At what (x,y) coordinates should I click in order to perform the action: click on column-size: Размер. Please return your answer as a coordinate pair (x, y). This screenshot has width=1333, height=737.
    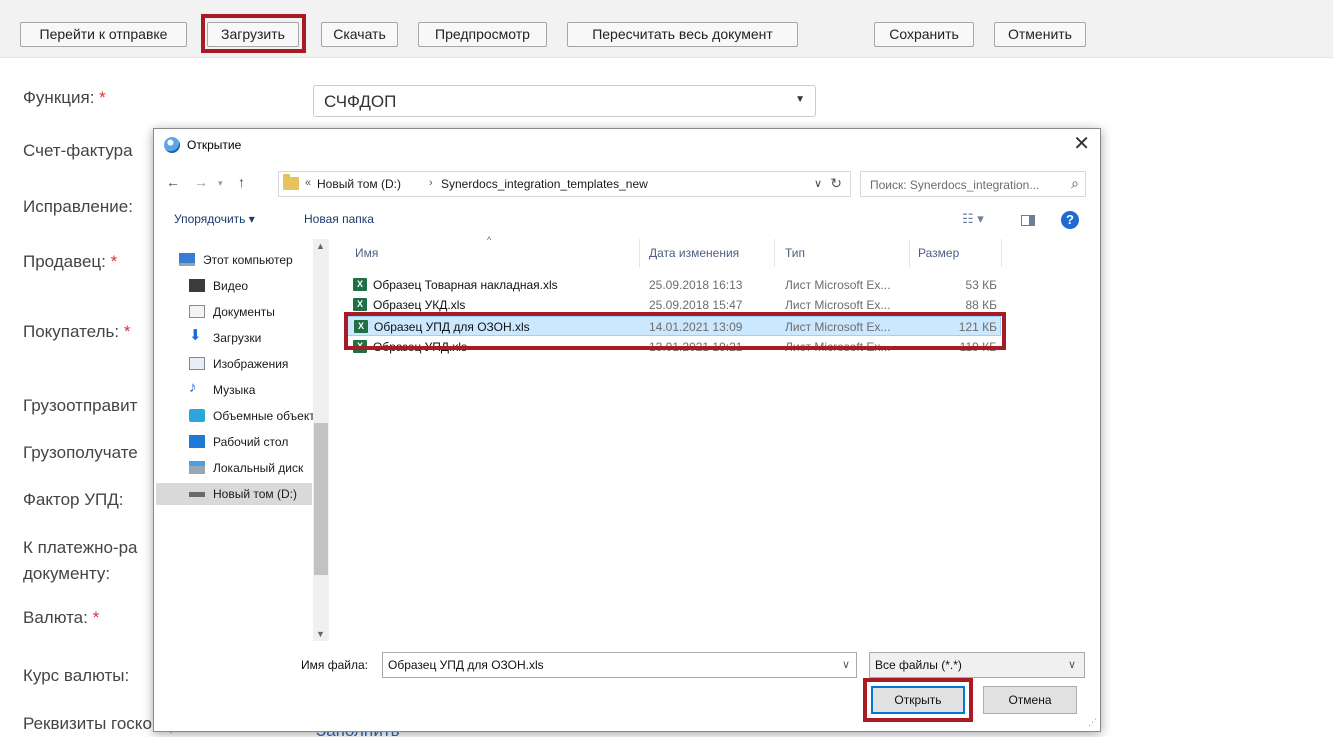
    Looking at the image, I should click on (938, 253).